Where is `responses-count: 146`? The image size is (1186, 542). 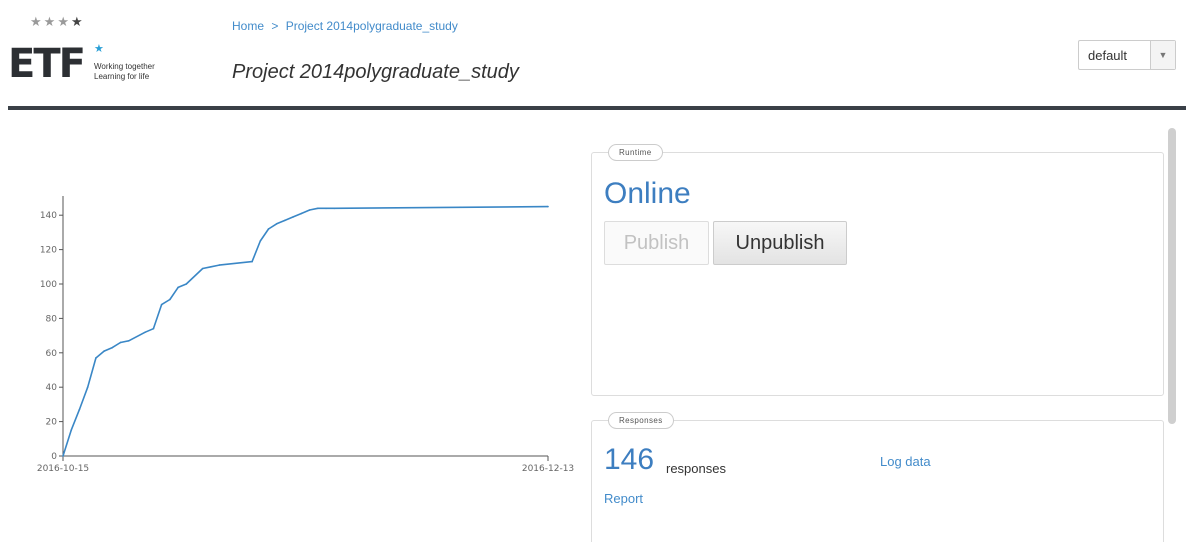
responses-count: 146 is located at coordinates (629, 459).